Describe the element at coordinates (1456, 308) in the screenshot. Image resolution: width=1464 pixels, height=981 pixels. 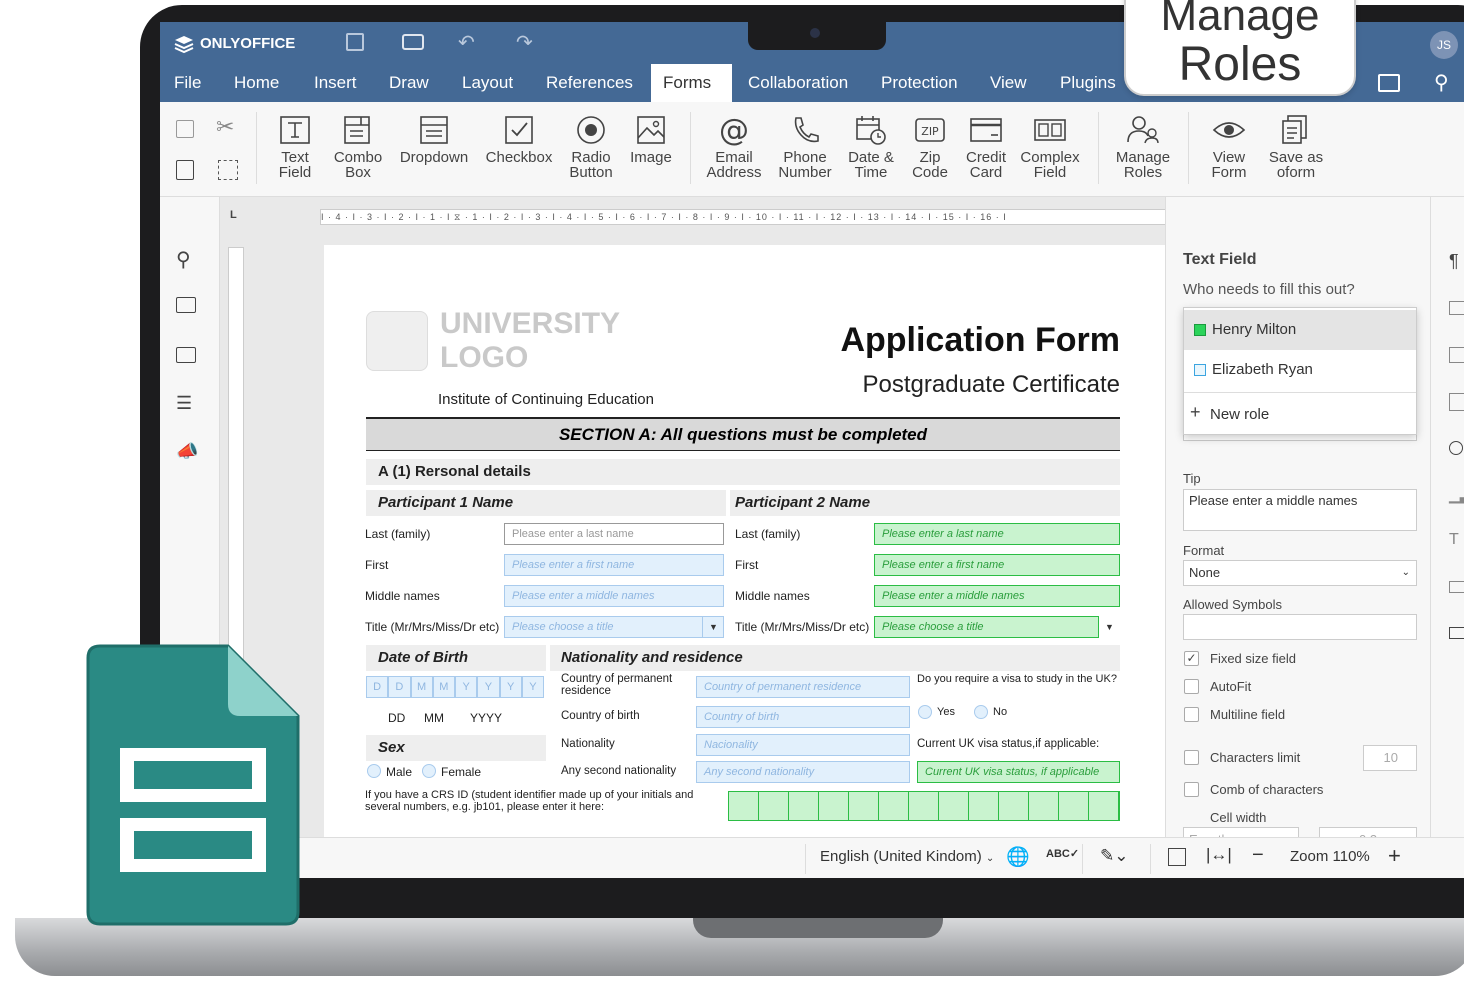
I see `table-icon` at that location.